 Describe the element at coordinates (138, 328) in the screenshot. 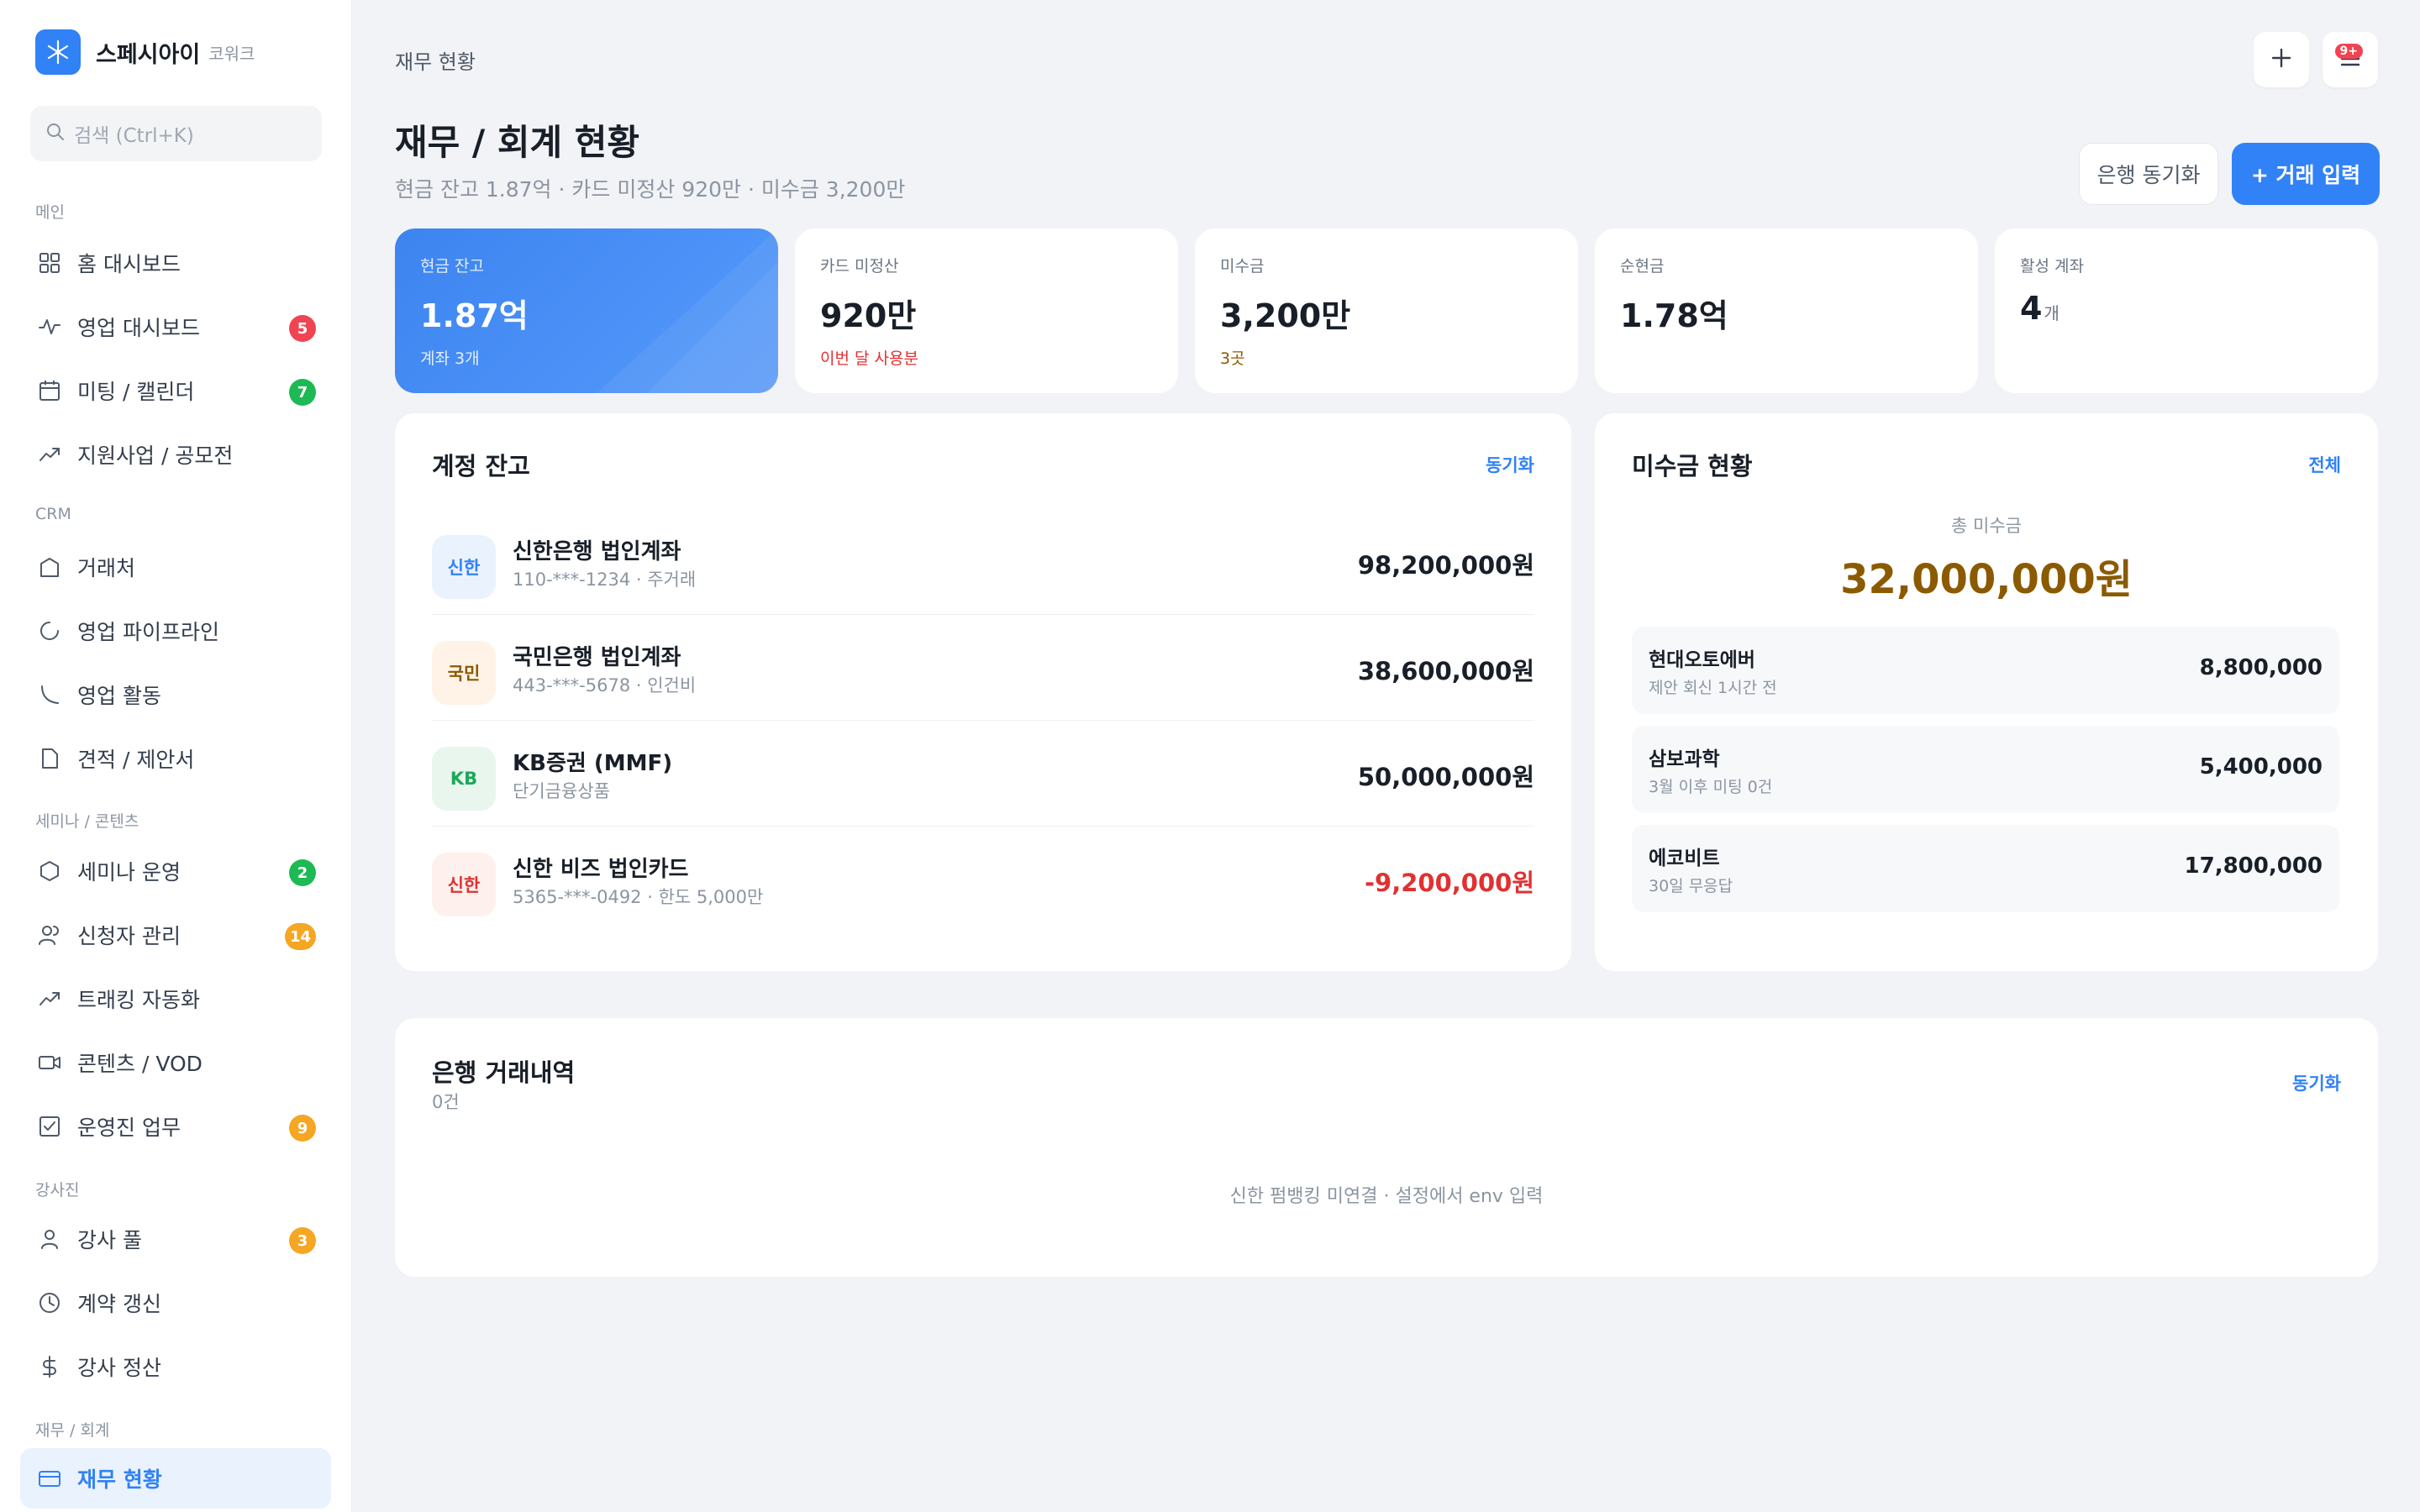

I see `sidebar-item-label: 영업 대시보드` at that location.